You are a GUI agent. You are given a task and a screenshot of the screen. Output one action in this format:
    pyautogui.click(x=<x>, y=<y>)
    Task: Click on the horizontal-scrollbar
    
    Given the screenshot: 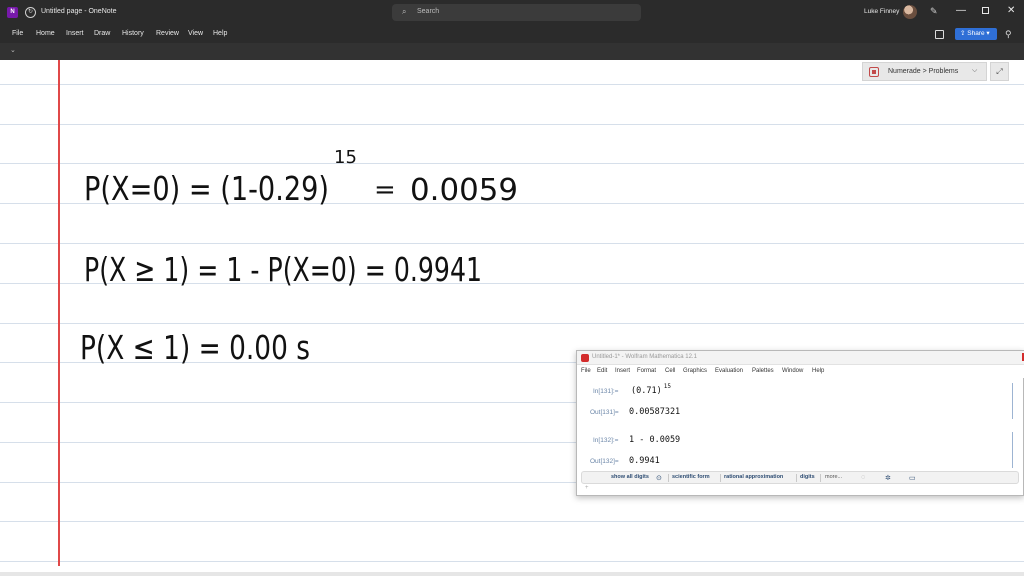 What is the action you would take?
    pyautogui.click(x=512, y=574)
    